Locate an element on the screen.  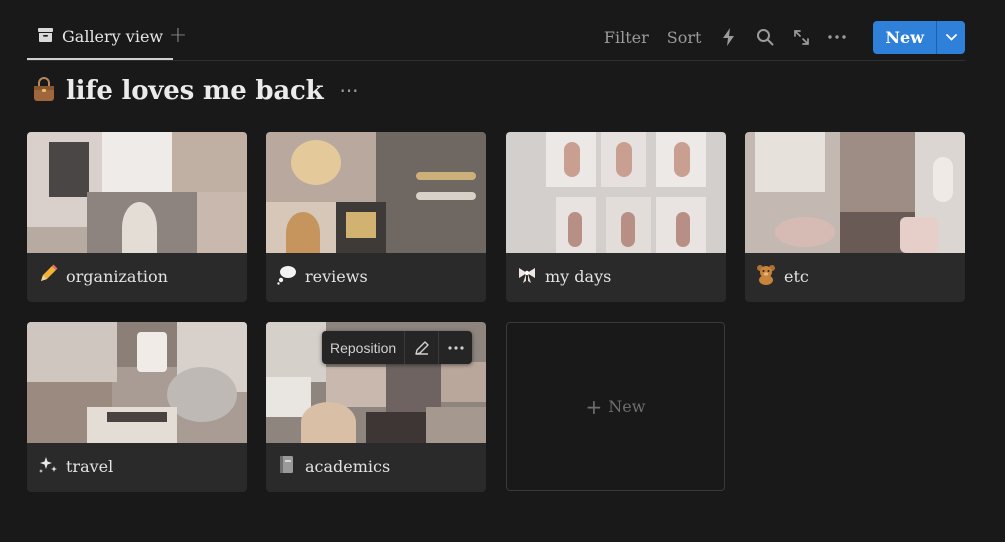
handbag-icon is located at coordinates (48, 91).